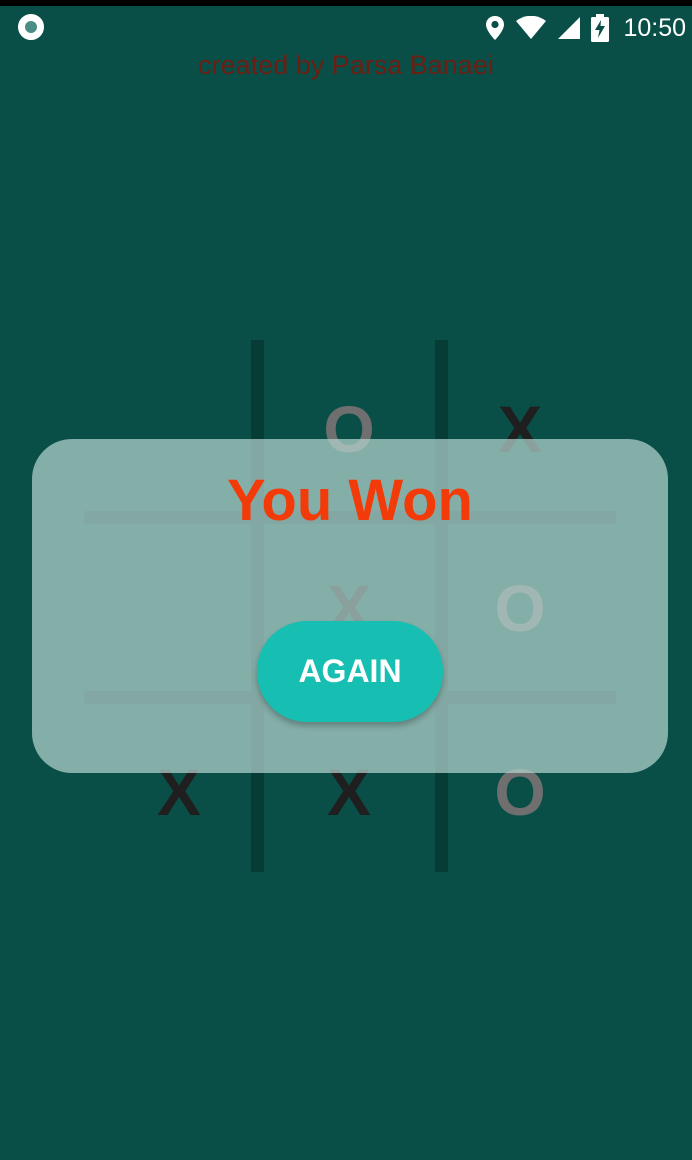 The image size is (692, 1160). What do you see at coordinates (531, 28) in the screenshot?
I see `wifi-icon` at bounding box center [531, 28].